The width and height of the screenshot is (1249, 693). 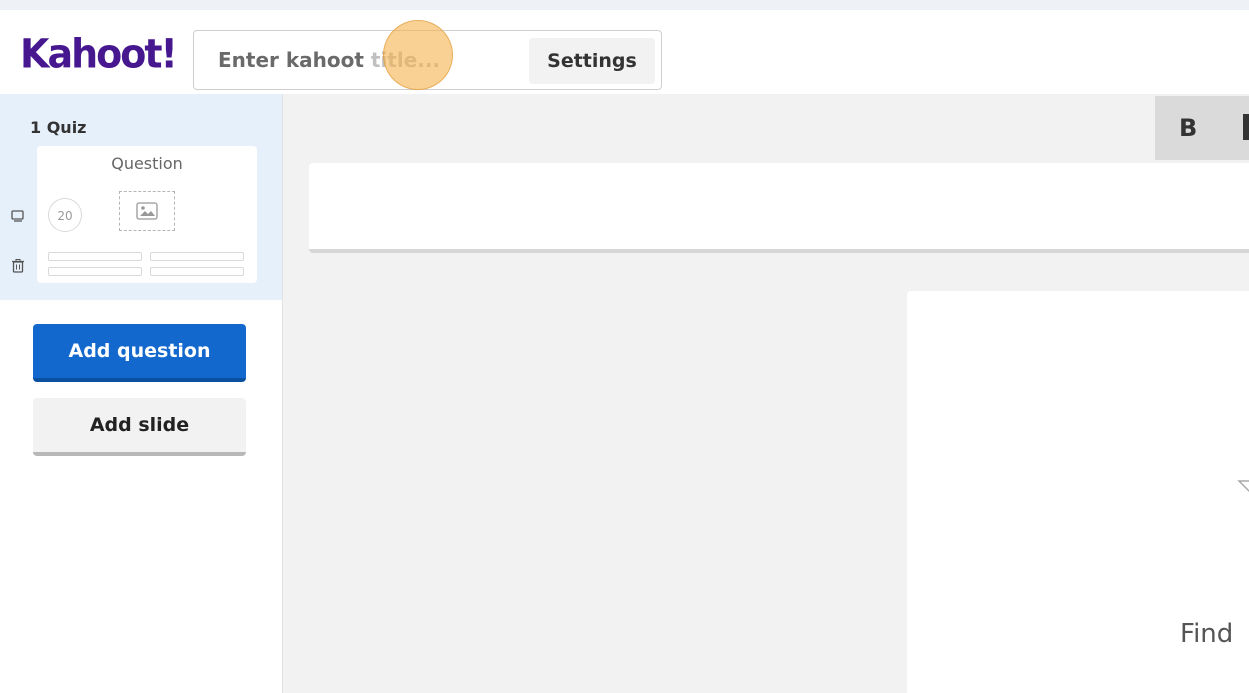 I want to click on slide-thumbnail: Question 20, so click(x=147, y=214).